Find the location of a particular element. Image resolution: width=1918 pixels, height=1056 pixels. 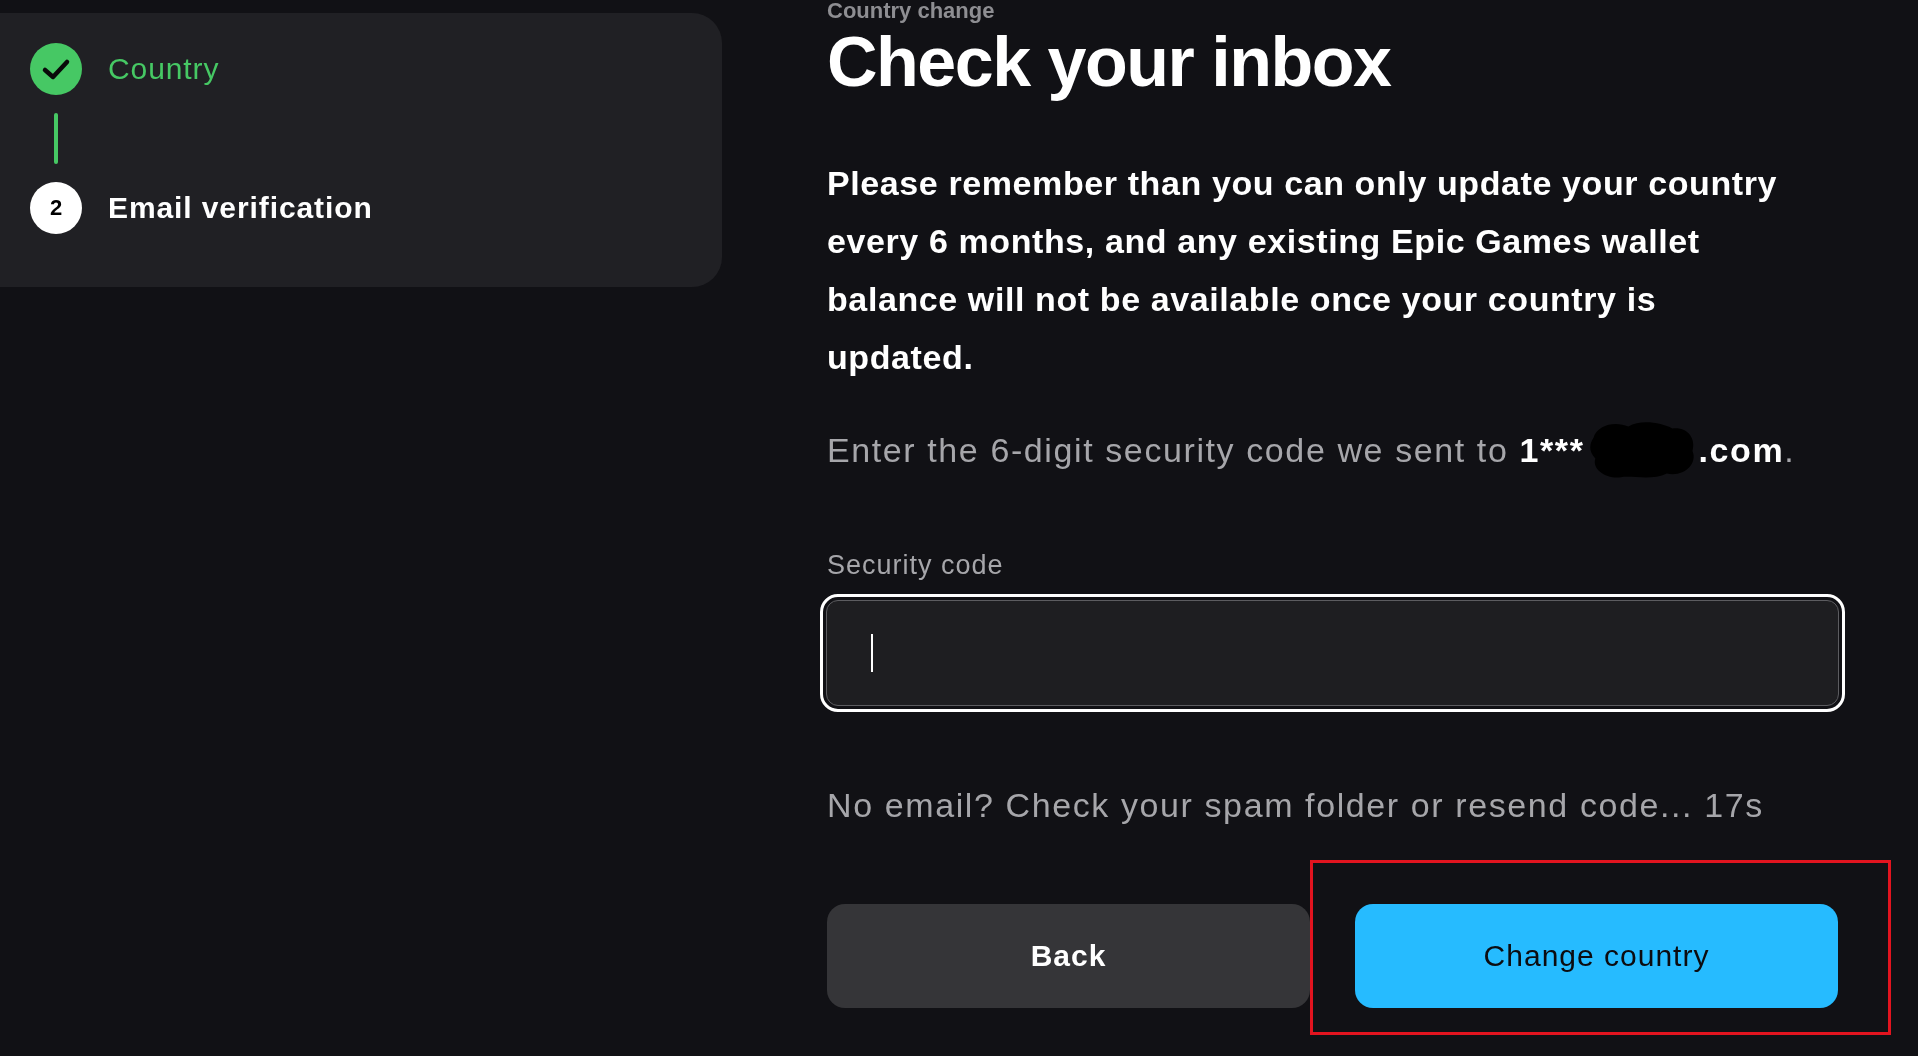

email-domain: .com. is located at coordinates (1747, 450).